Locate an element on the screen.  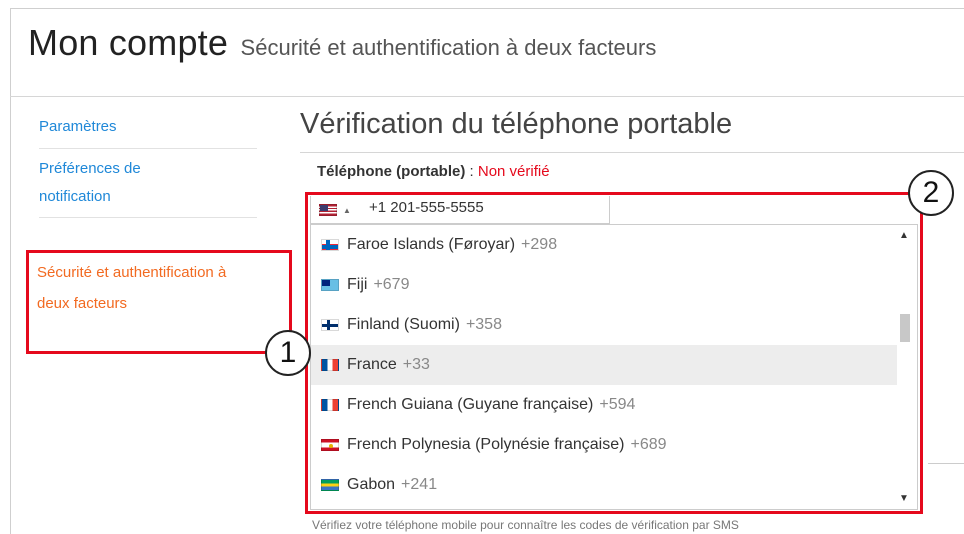
fiji-flag-icon is located at coordinates (330, 285).